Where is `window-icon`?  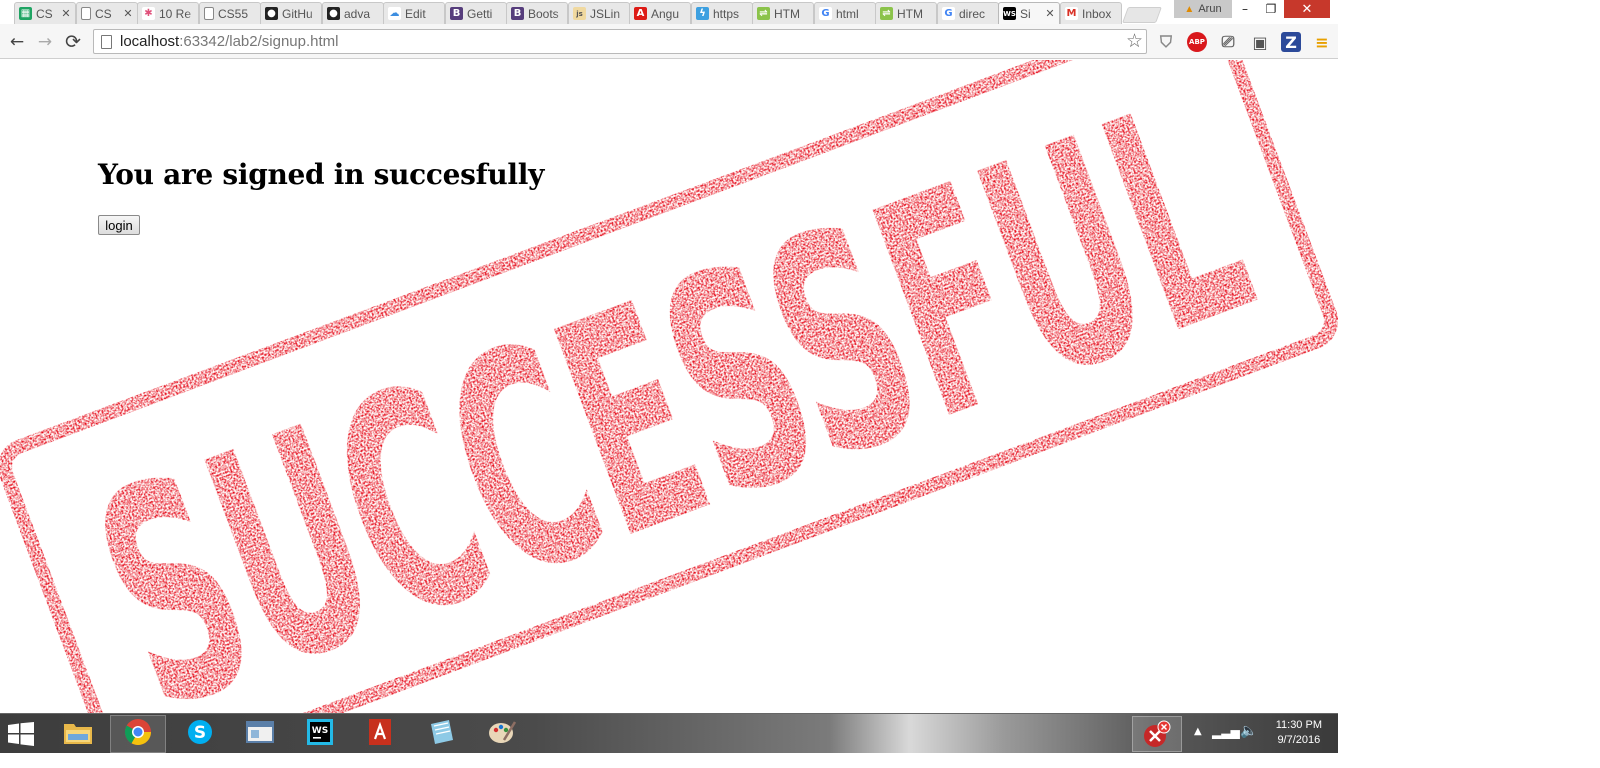 window-icon is located at coordinates (260, 734).